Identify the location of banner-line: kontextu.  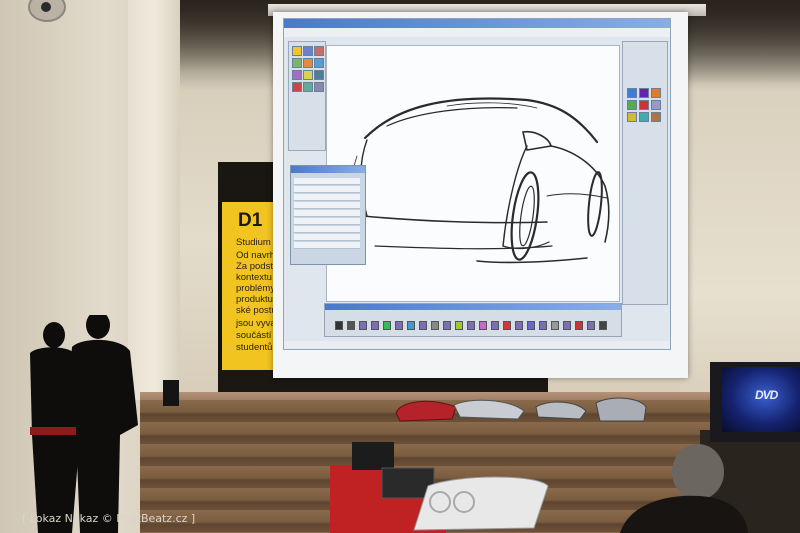
(254, 277).